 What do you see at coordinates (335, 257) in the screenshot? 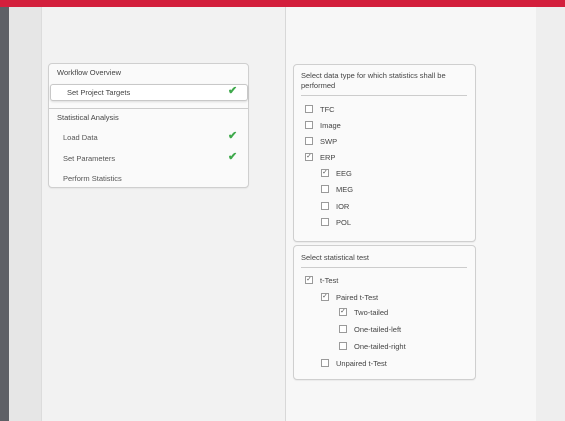
I see `statistical-test-title: Select statistical test` at bounding box center [335, 257].